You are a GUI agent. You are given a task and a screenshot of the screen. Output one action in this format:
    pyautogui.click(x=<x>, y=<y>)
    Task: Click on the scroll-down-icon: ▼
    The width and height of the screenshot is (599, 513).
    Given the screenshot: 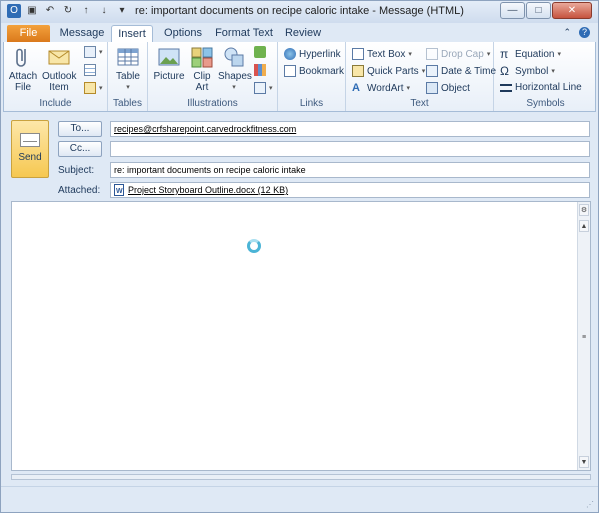 What is the action you would take?
    pyautogui.click(x=584, y=462)
    